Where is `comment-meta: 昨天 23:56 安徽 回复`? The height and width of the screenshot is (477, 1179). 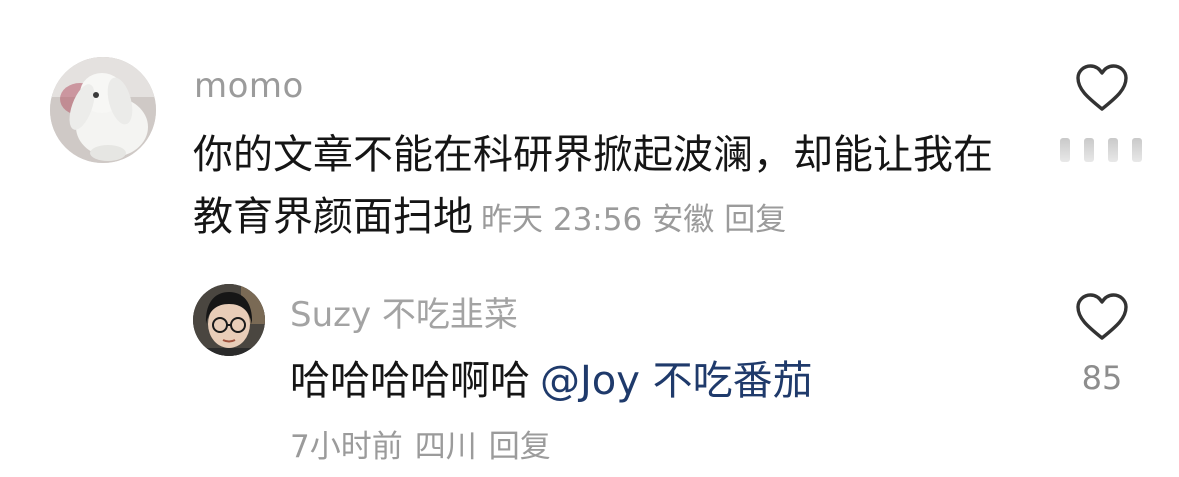 comment-meta: 昨天 23:56 安徽 回复 is located at coordinates (633, 220).